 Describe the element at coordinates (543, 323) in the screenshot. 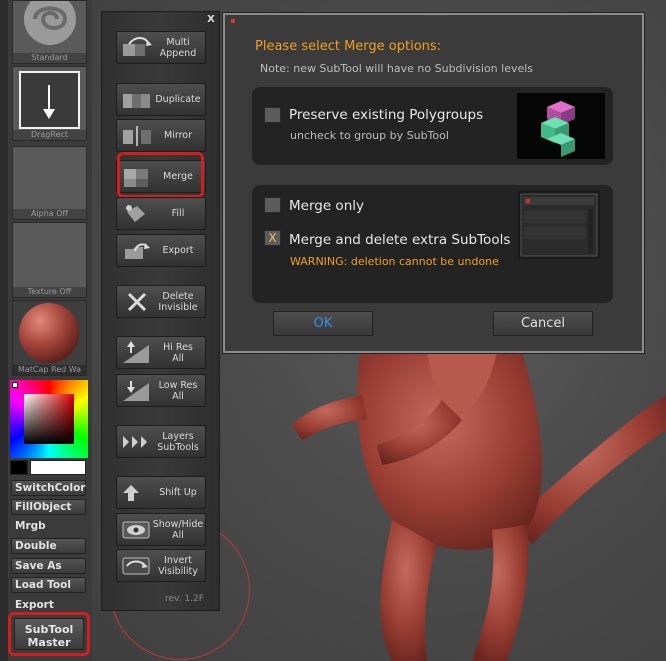

I see `cancel-button: Cancel` at that location.